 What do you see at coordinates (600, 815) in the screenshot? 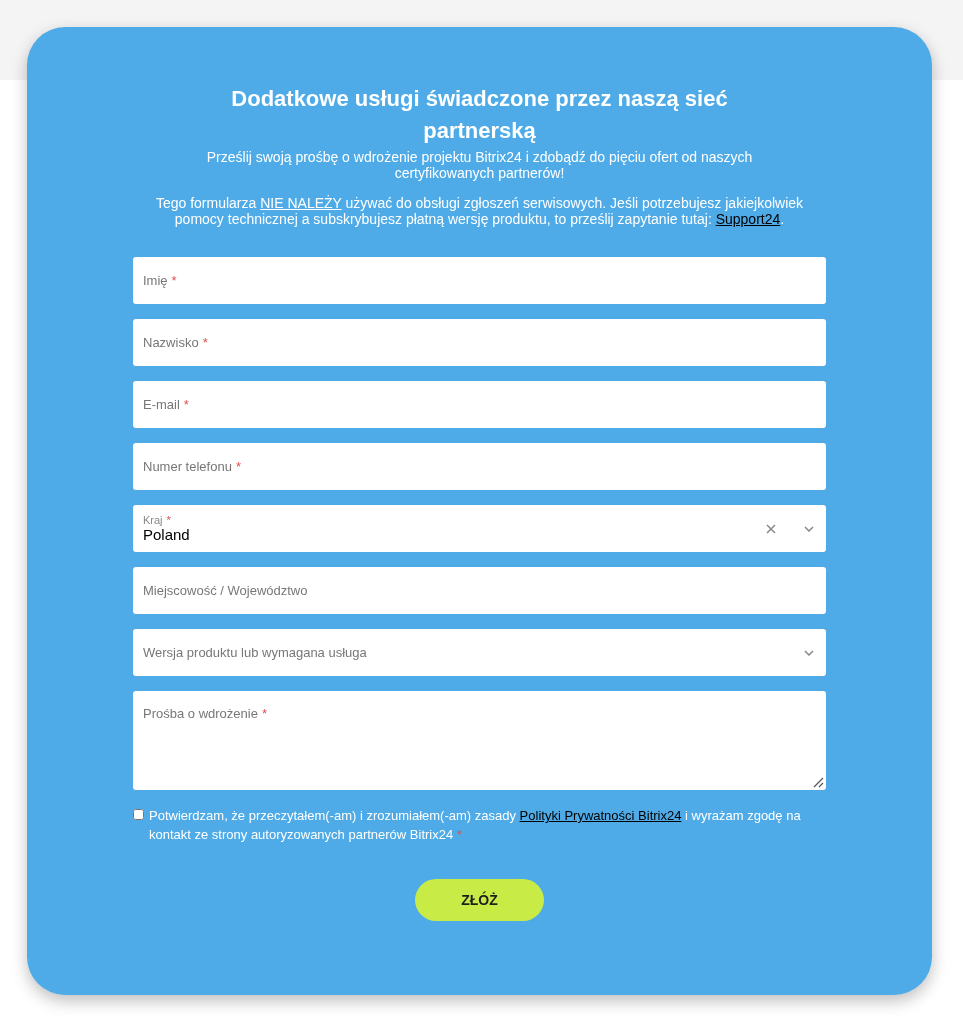
I see `link: Polityki Prywatności Bitrix24` at bounding box center [600, 815].